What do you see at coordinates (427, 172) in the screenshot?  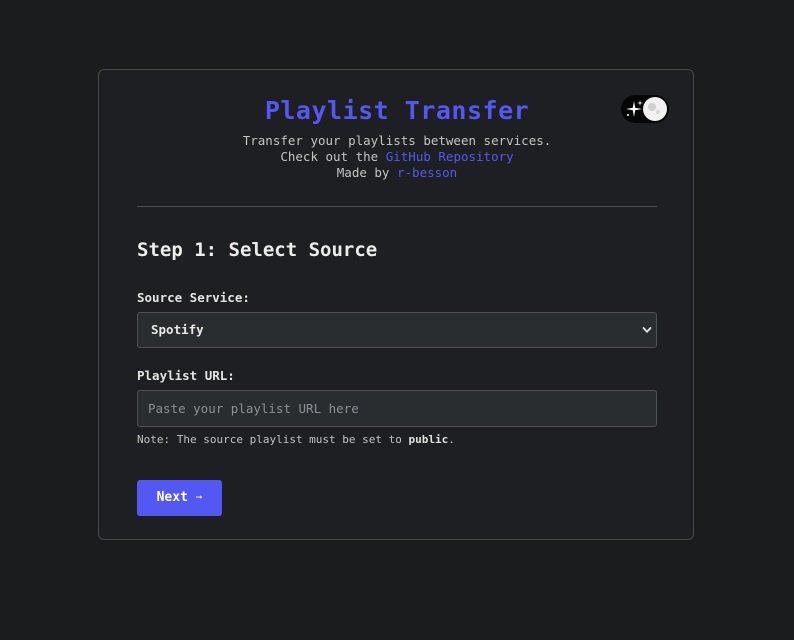 I see `author-link: r-besson` at bounding box center [427, 172].